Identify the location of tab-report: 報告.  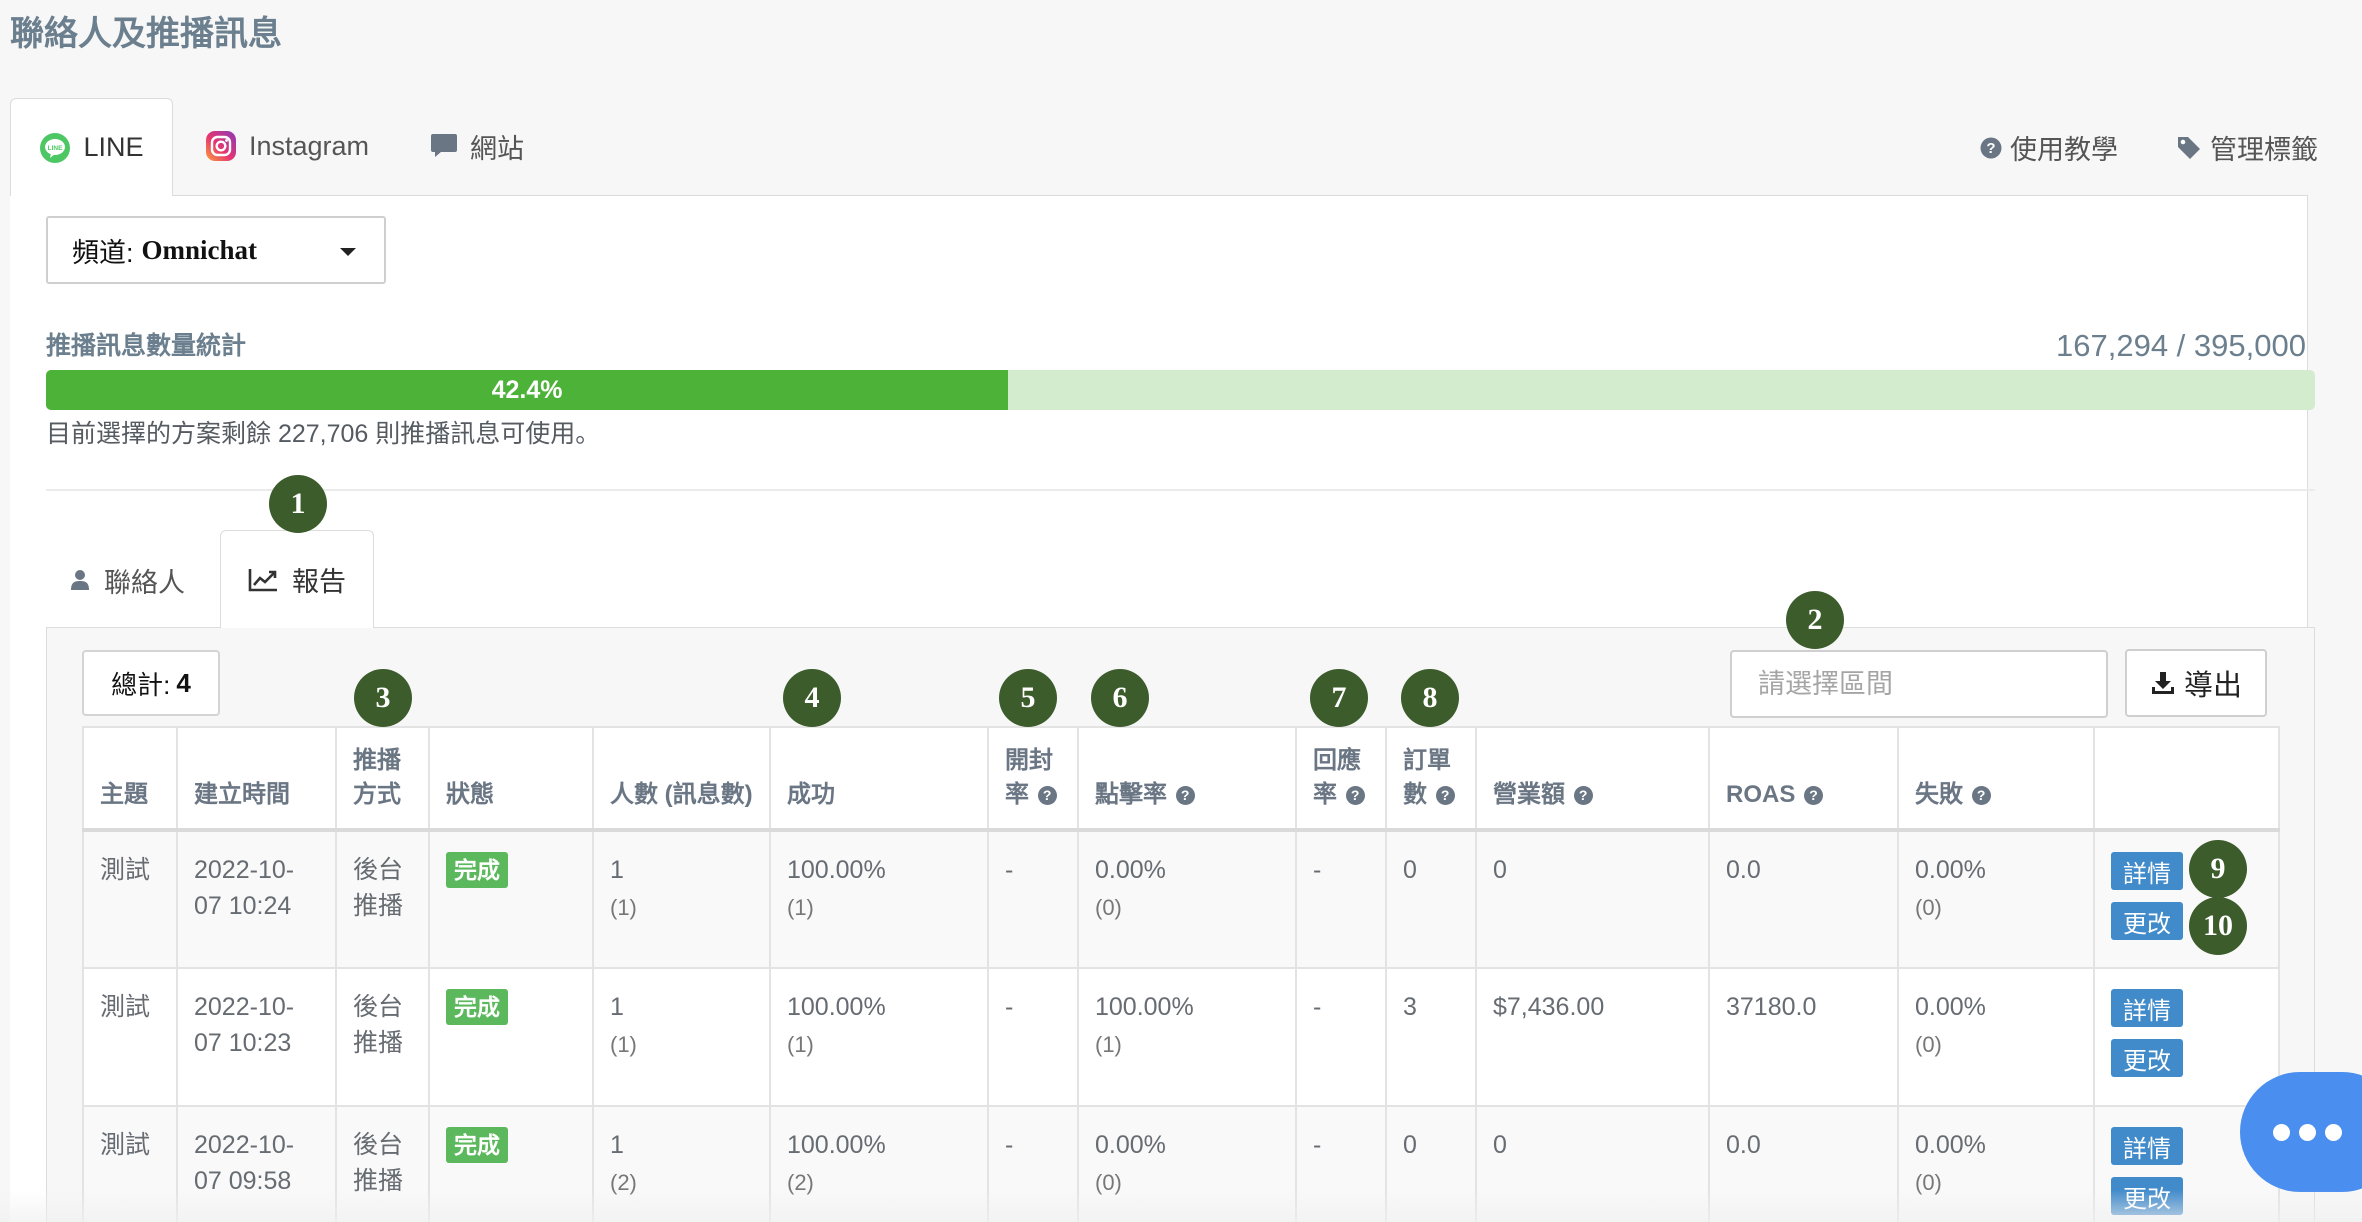
(297, 579).